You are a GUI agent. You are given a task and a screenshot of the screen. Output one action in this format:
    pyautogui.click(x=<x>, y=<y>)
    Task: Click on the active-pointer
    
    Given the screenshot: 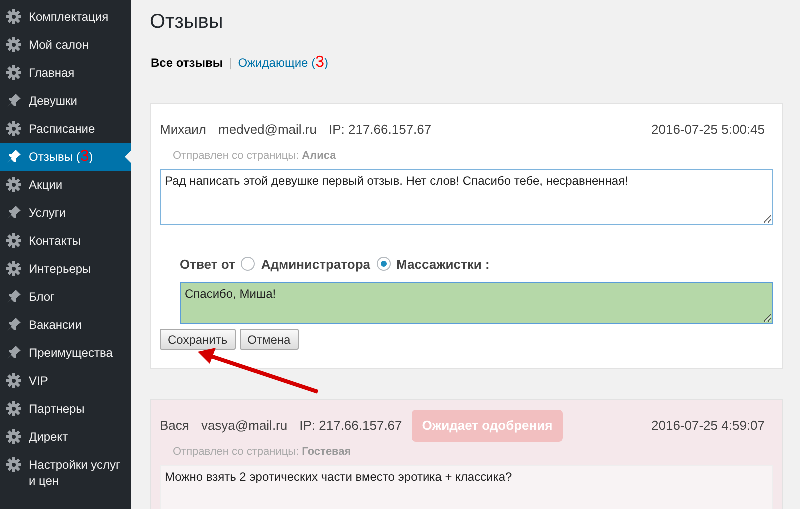 What is the action you would take?
    pyautogui.click(x=128, y=157)
    